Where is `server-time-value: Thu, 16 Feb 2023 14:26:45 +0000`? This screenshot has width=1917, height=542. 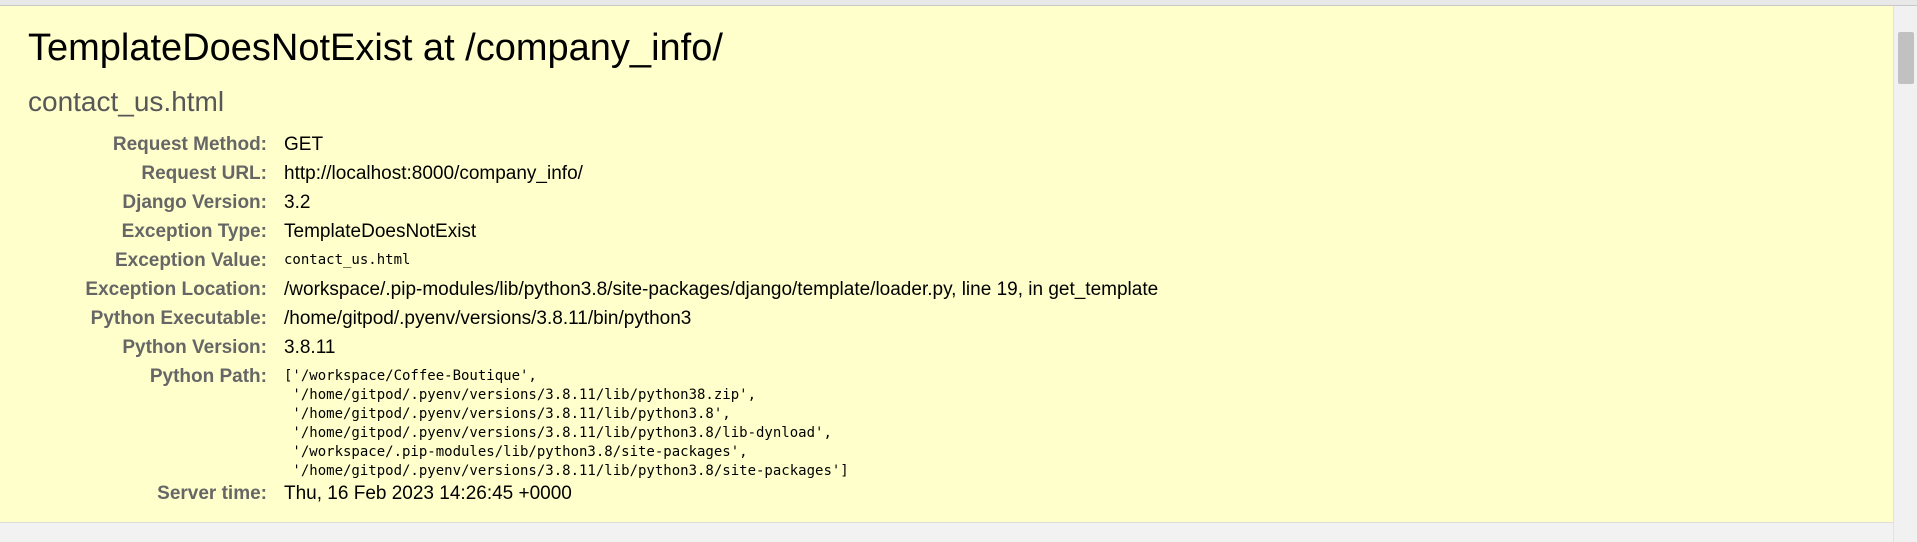
server-time-value: Thu, 16 Feb 2023 14:26:45 +0000 is located at coordinates (428, 493).